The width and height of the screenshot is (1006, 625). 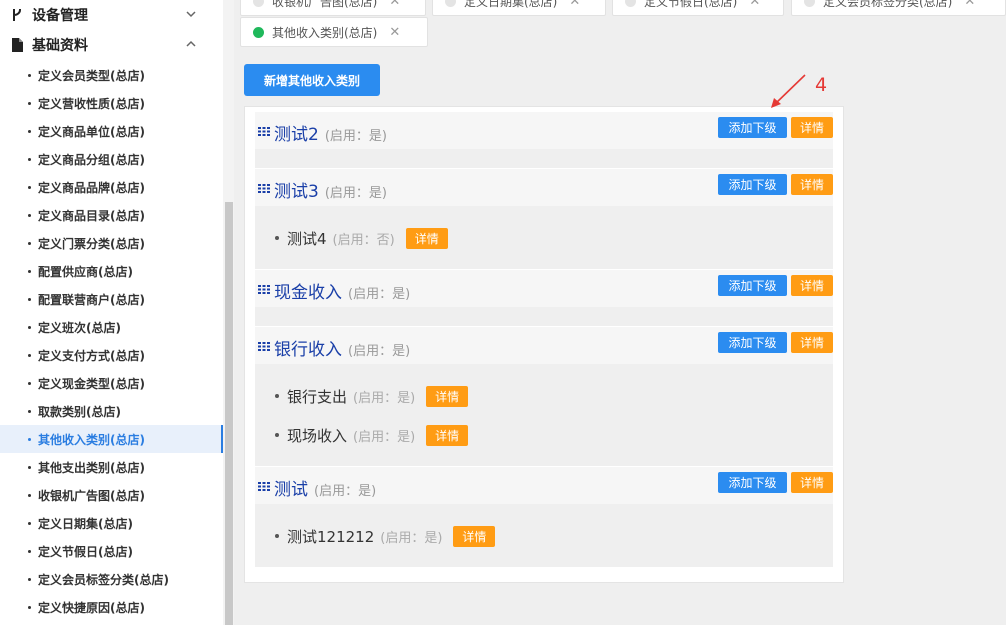 What do you see at coordinates (312, 80) in the screenshot?
I see `add-category-button: 新增其他收入类别` at bounding box center [312, 80].